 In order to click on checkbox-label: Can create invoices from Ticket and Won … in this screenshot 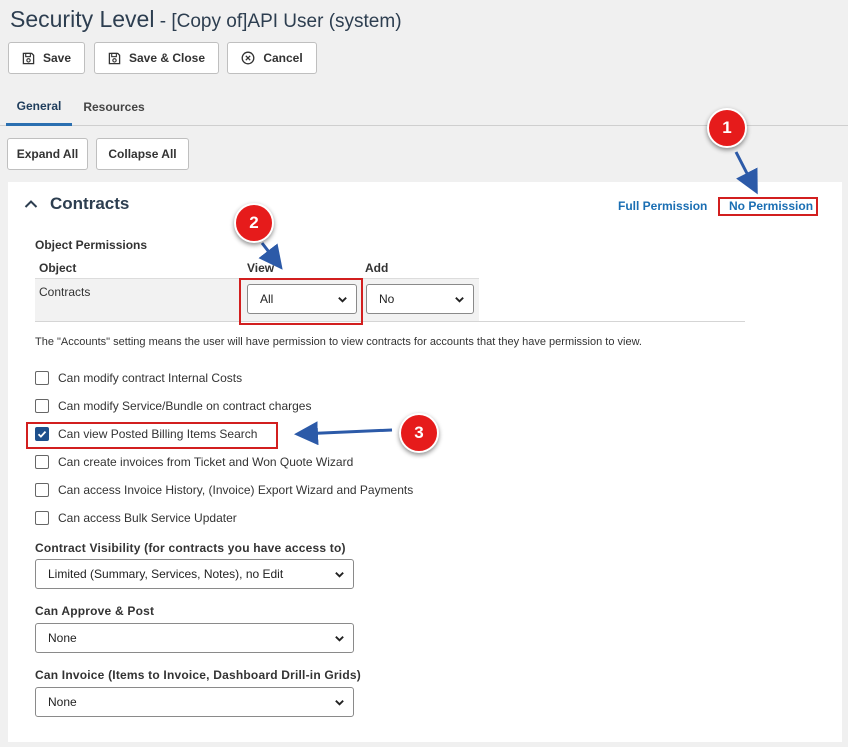, I will do `click(206, 462)`.